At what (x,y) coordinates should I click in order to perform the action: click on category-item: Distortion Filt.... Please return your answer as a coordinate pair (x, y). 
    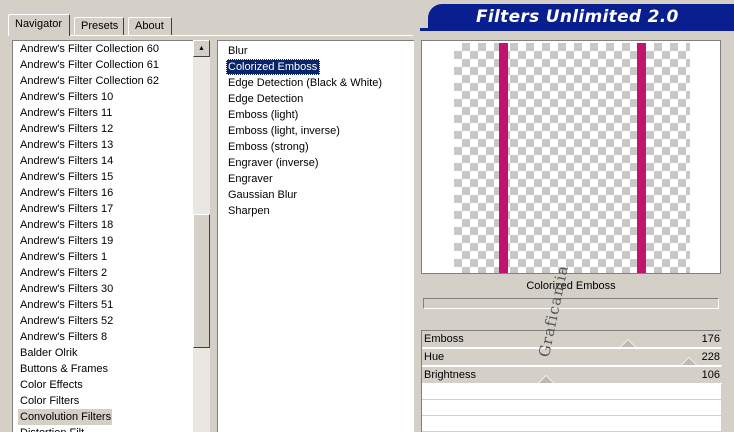
    Looking at the image, I should click on (103, 428).